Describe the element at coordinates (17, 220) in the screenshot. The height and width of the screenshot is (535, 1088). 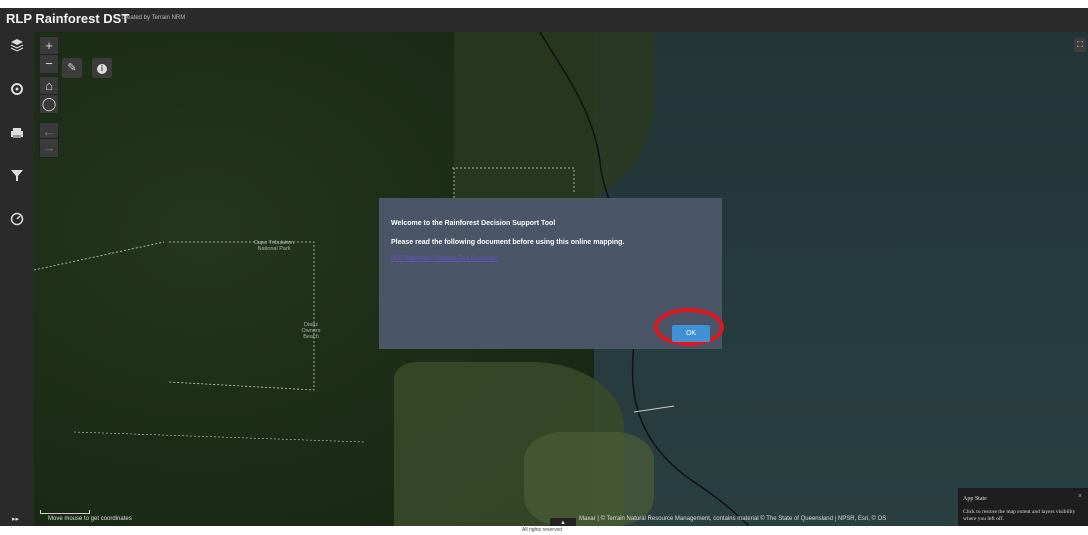
I see `dashboard-icon` at that location.